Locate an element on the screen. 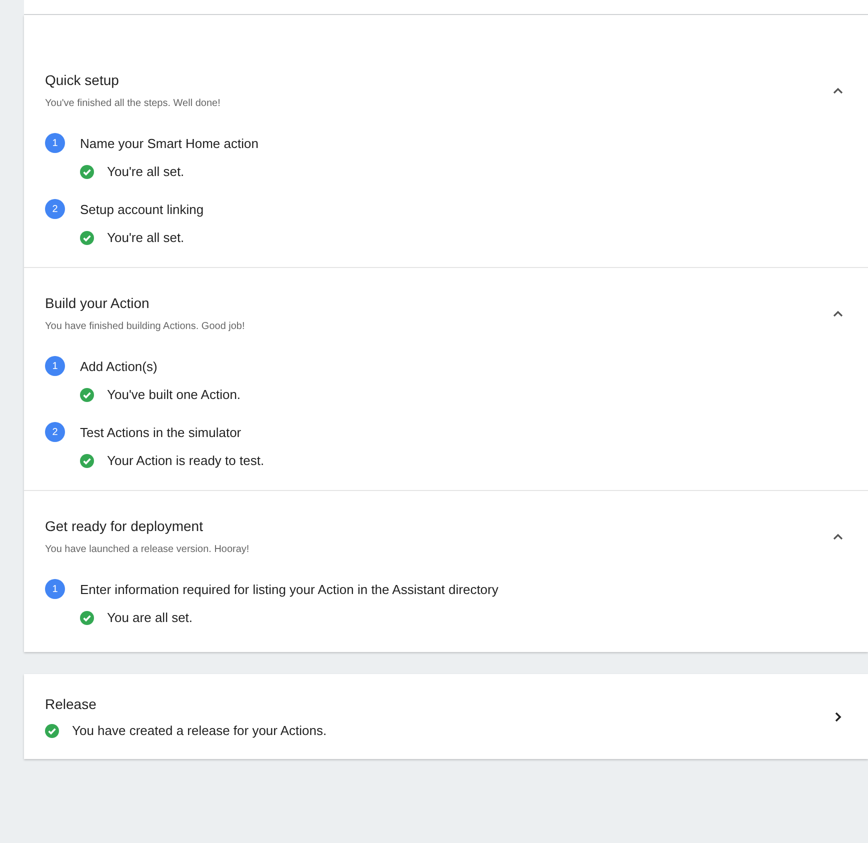 The height and width of the screenshot is (843, 868). step-label: Enter information required for listing your Action in the Assistant directory is located at coordinates (289, 589).